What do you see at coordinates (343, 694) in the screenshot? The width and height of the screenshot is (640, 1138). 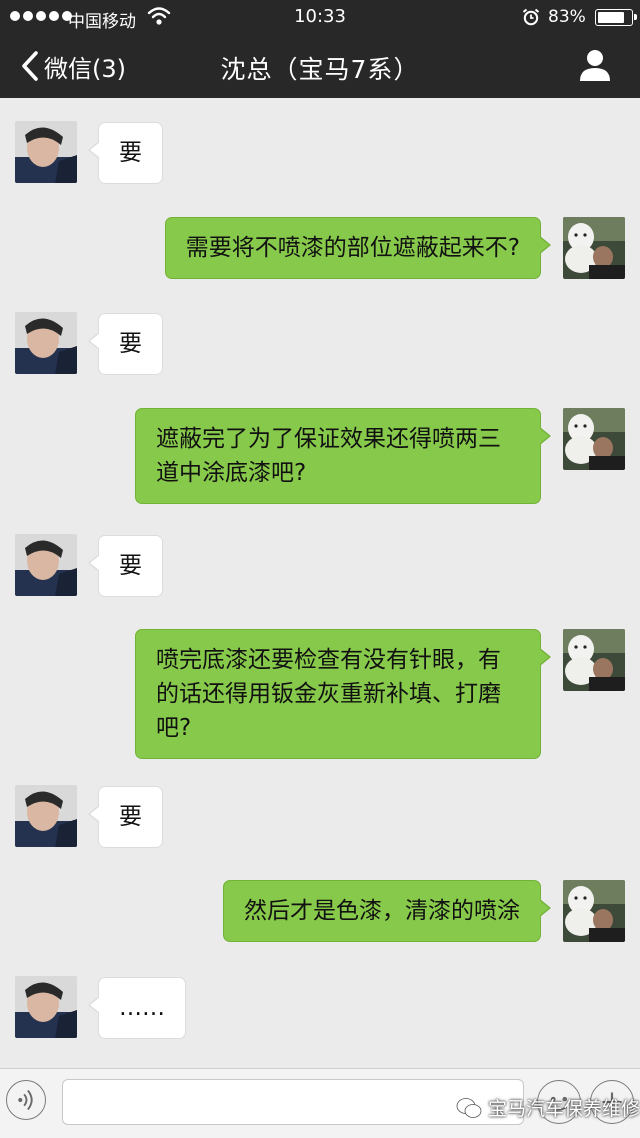 I see `message-bubble-outgoing: 喷完底漆还要检查有没有针眼，有的话还得用钣金灰重新补填、打磨吧?` at bounding box center [343, 694].